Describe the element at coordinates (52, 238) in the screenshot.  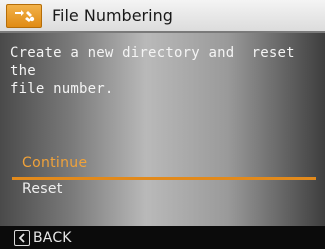
I see `back-button-label: BACK` at that location.